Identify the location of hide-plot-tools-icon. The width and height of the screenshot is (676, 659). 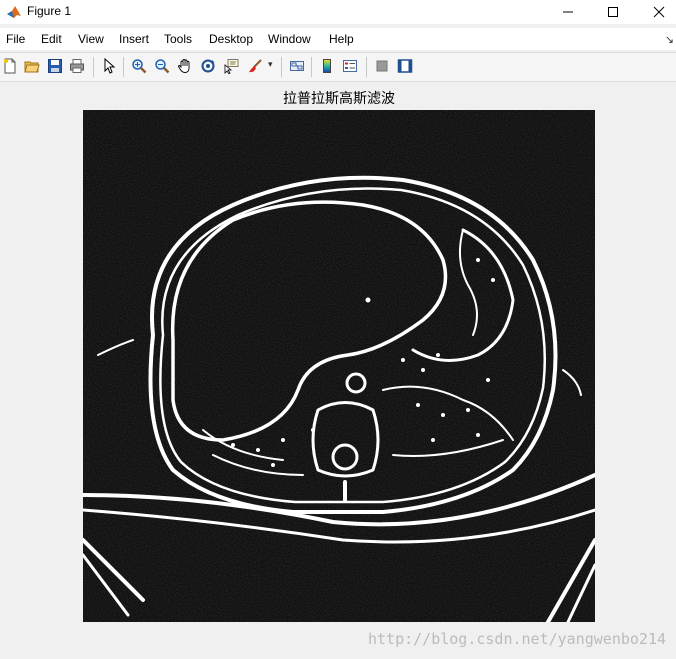
(382, 66).